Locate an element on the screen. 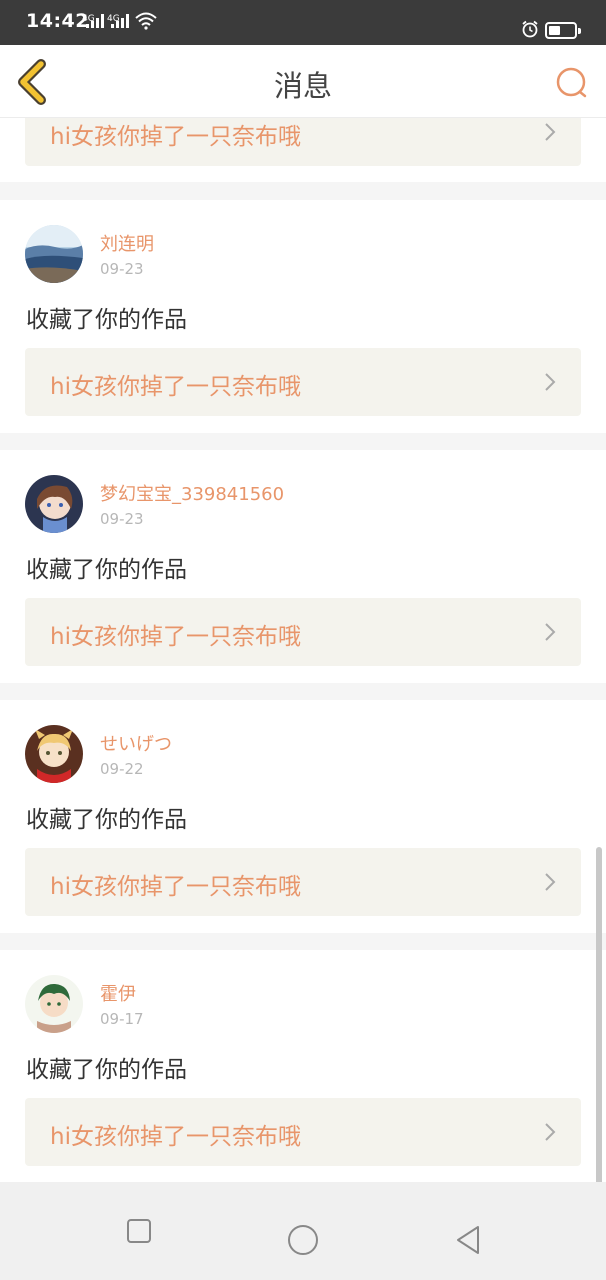 This screenshot has width=606, height=1280. user-name: 霍伊 is located at coordinates (118, 993).